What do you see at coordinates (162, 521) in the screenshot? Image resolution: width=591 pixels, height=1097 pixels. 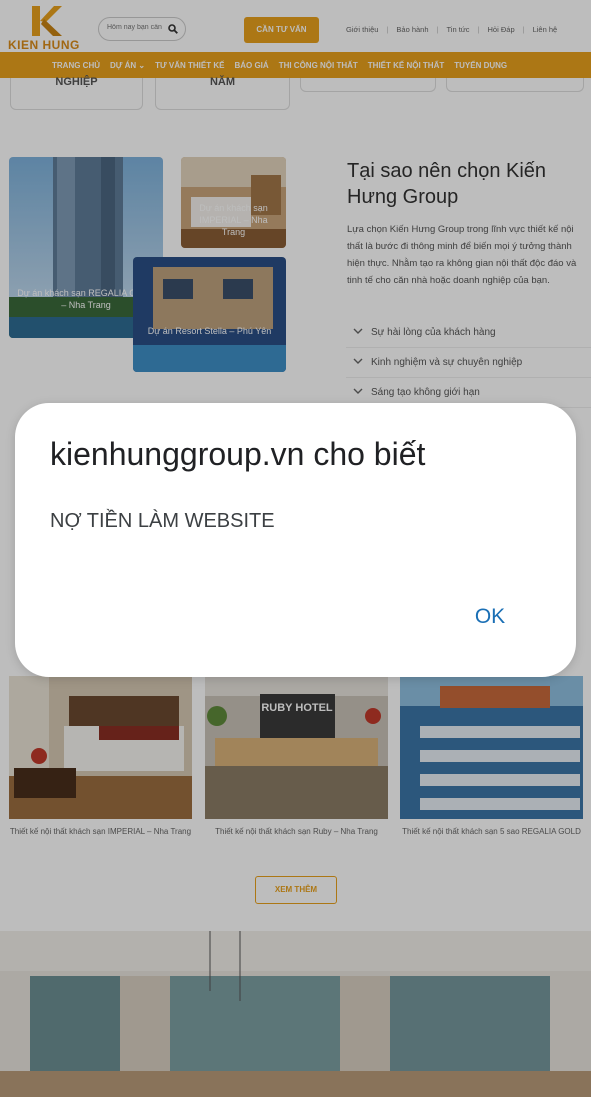 I see `dialog-message: NỢ TIỀN LÀM WEBSITE` at bounding box center [162, 521].